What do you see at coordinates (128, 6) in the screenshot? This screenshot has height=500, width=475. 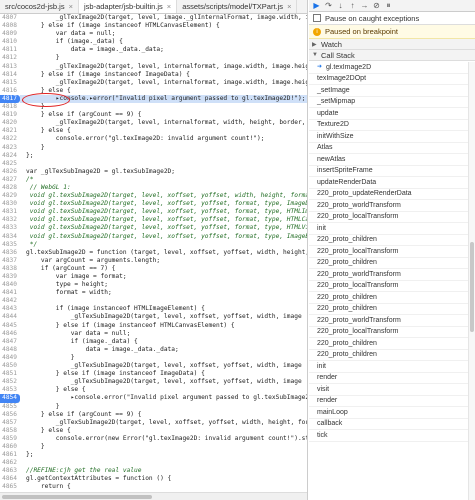 I see `editor-tab: jsb-adapter/jsb-builtin.js ×` at bounding box center [128, 6].